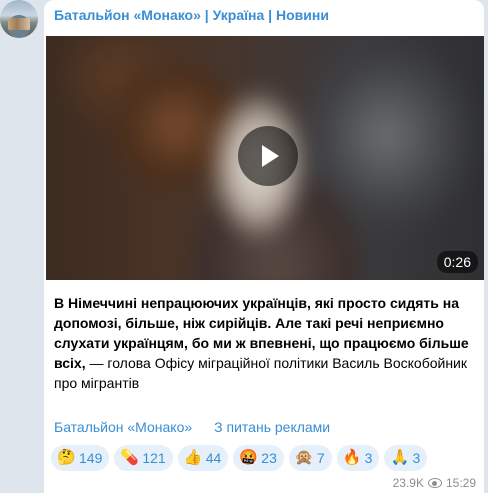 This screenshot has height=493, width=488. I want to click on play-icon, so click(270, 156).